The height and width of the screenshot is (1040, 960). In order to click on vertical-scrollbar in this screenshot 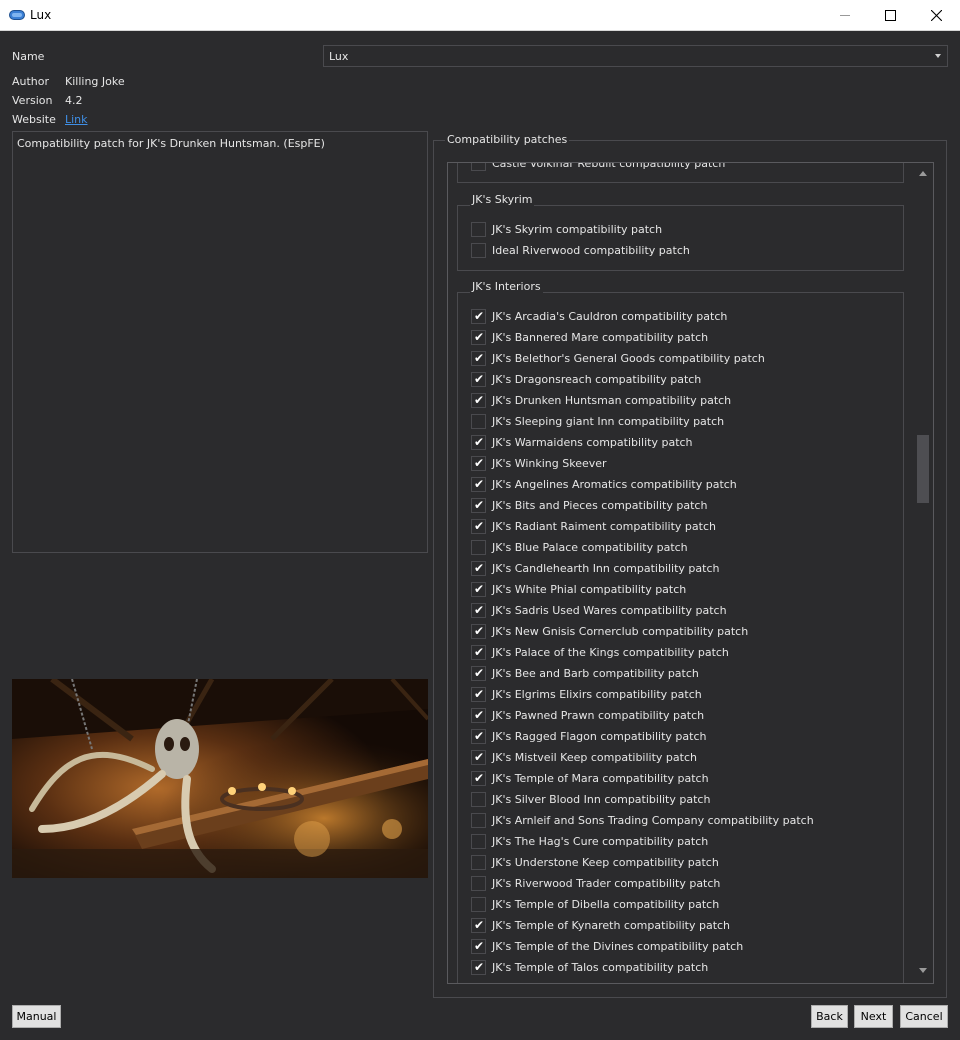, I will do `click(923, 573)`.